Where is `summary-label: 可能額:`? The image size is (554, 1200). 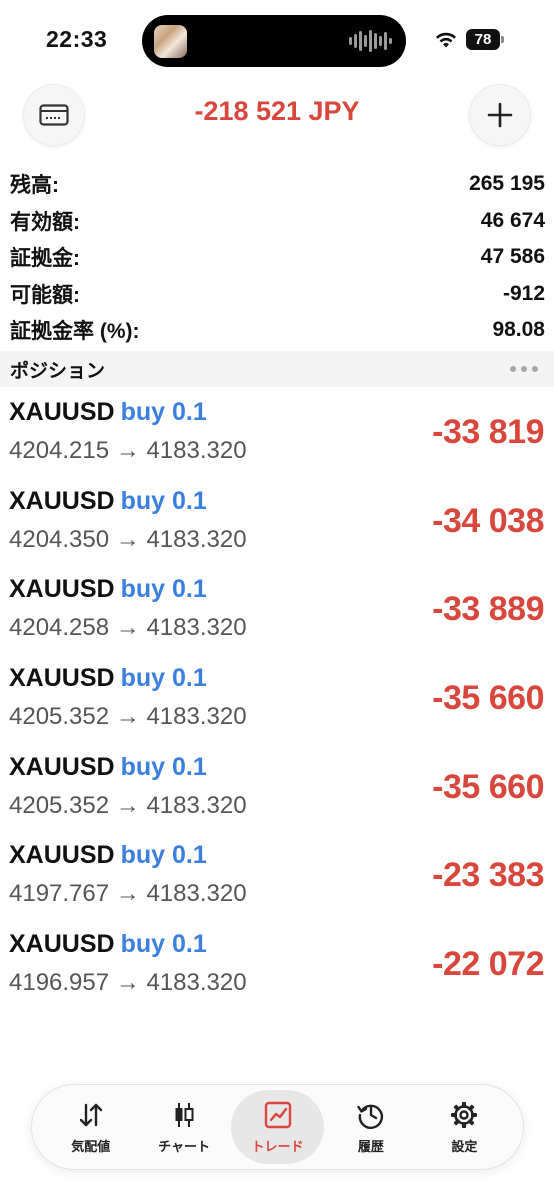
summary-label: 可能額: is located at coordinates (45, 295).